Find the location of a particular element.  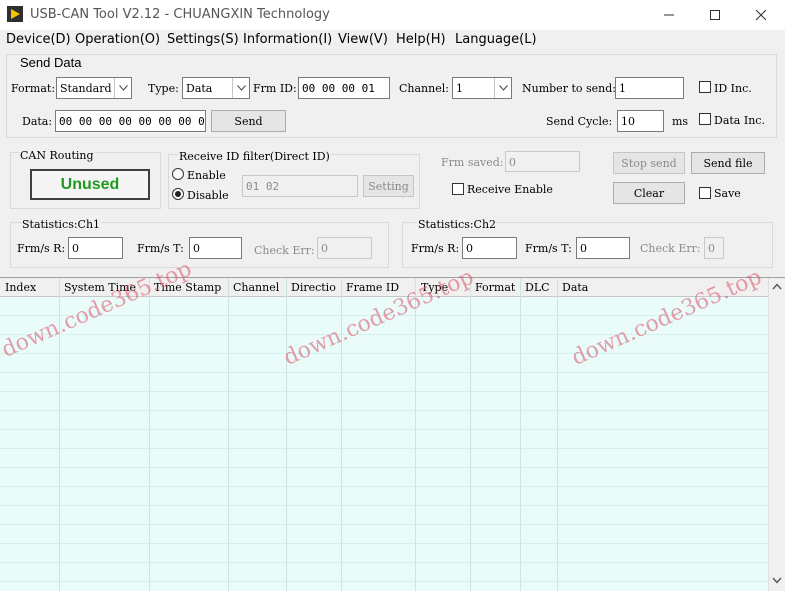

col-format-header: Format is located at coordinates (495, 287).